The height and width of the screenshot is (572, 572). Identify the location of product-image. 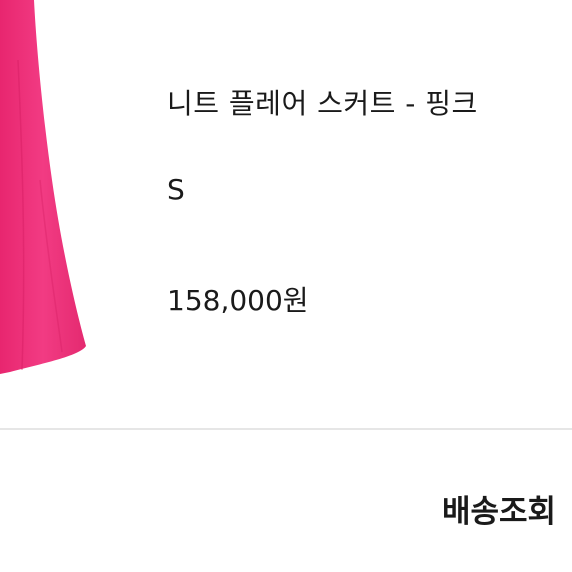
(55, 200).